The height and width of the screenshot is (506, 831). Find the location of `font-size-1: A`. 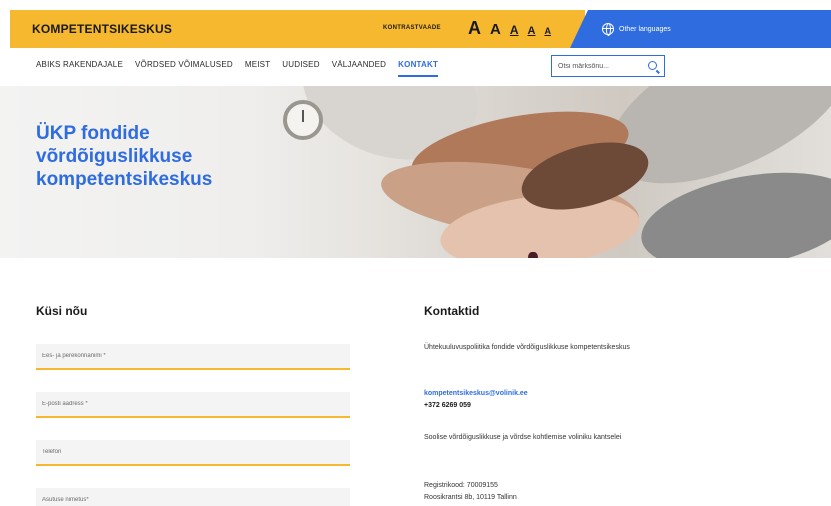

font-size-1: A is located at coordinates (474, 28).